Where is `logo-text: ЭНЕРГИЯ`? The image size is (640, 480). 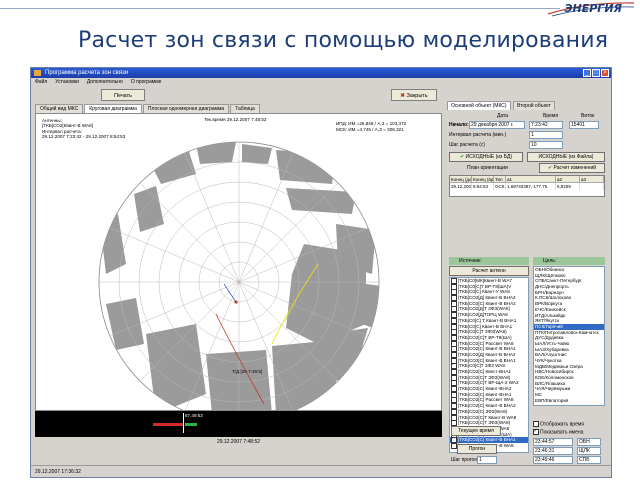 logo-text: ЭНЕРГИЯ is located at coordinates (593, 8).